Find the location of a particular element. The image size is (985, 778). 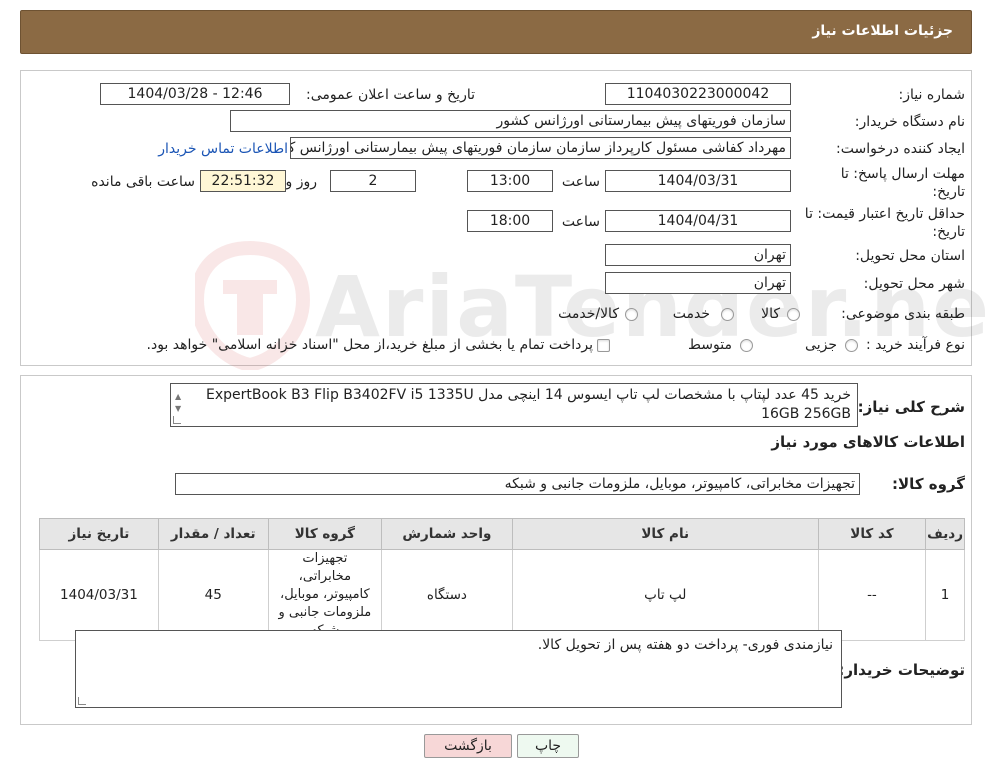

header-need-date: تاریخ نیاز is located at coordinates (99, 534).